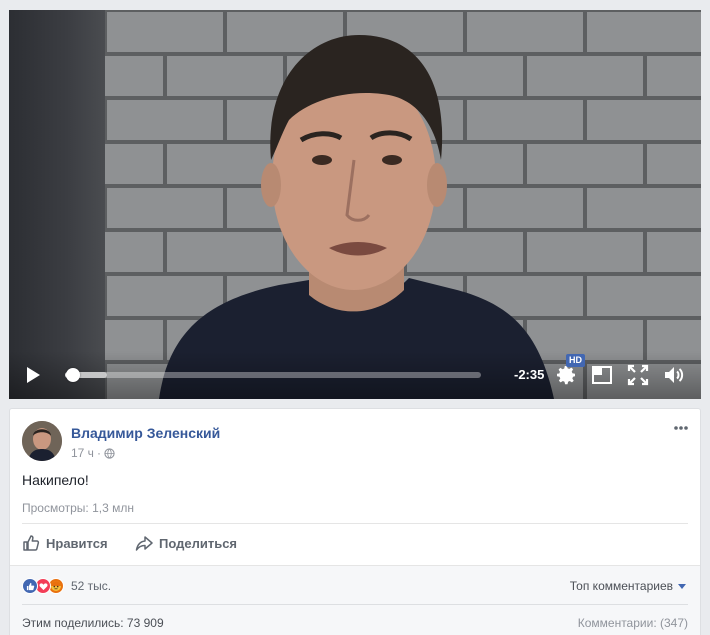  Describe the element at coordinates (82, 453) in the screenshot. I see `post-timestamp: 17 ч` at that location.